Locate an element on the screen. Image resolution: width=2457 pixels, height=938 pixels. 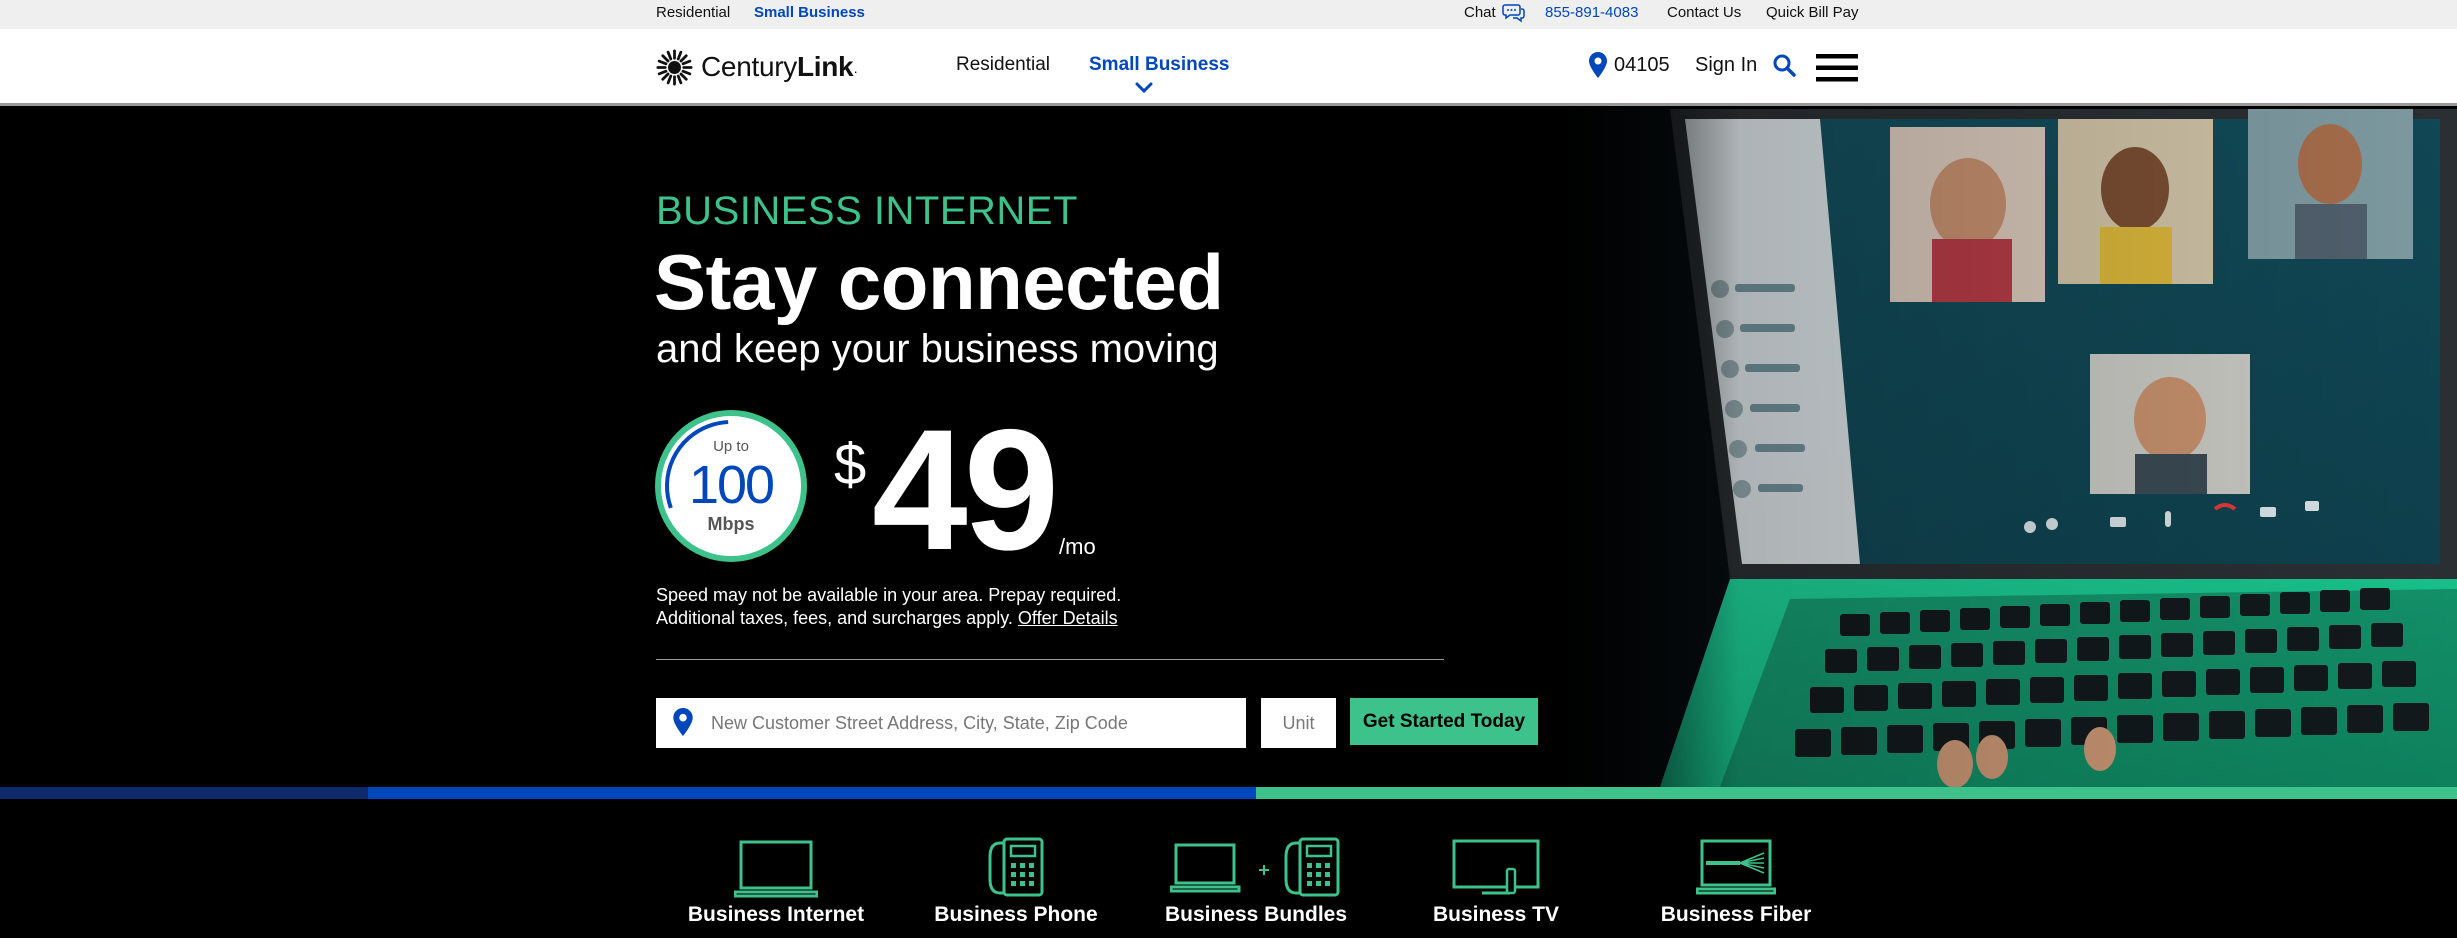
speed-badge: Up to 100 Mbps is located at coordinates (731, 486).